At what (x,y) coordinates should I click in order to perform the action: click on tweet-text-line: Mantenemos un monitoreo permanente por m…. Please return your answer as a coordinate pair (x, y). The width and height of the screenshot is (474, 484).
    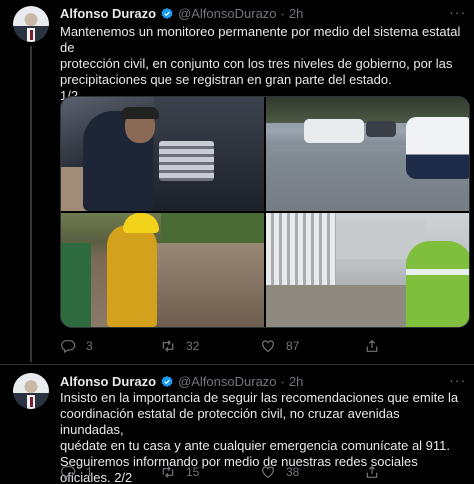
    Looking at the image, I should click on (260, 39).